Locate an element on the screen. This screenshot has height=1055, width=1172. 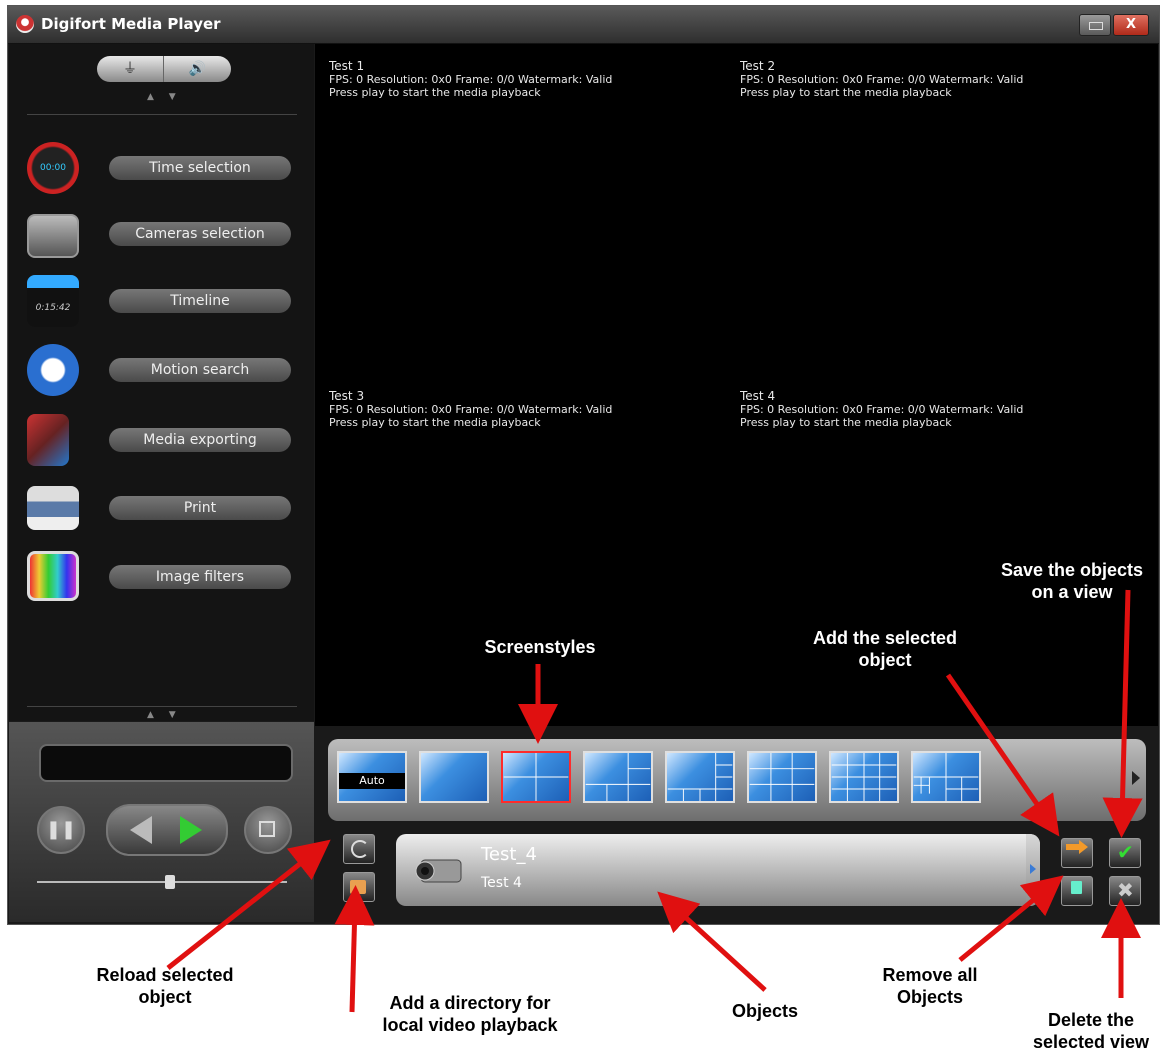
view-toggle: ⏚ 🔊 is located at coordinates (164, 69).